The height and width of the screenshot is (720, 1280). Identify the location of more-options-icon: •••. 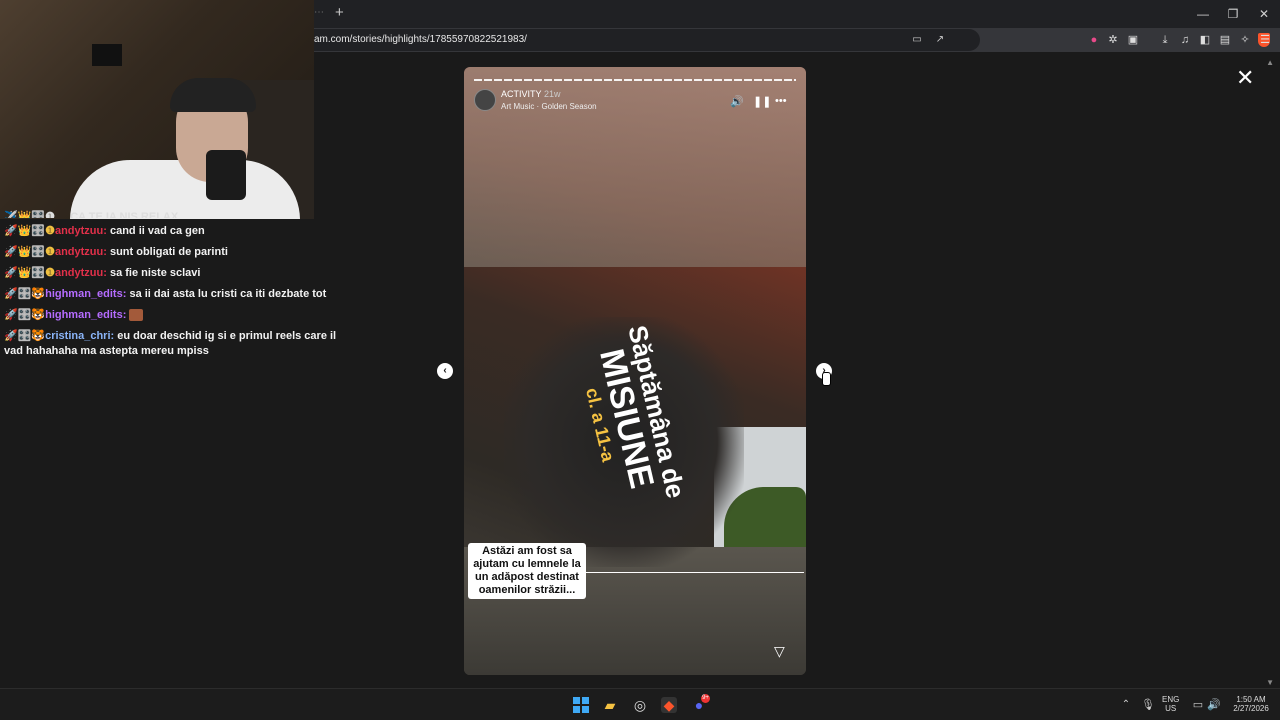
(781, 101).